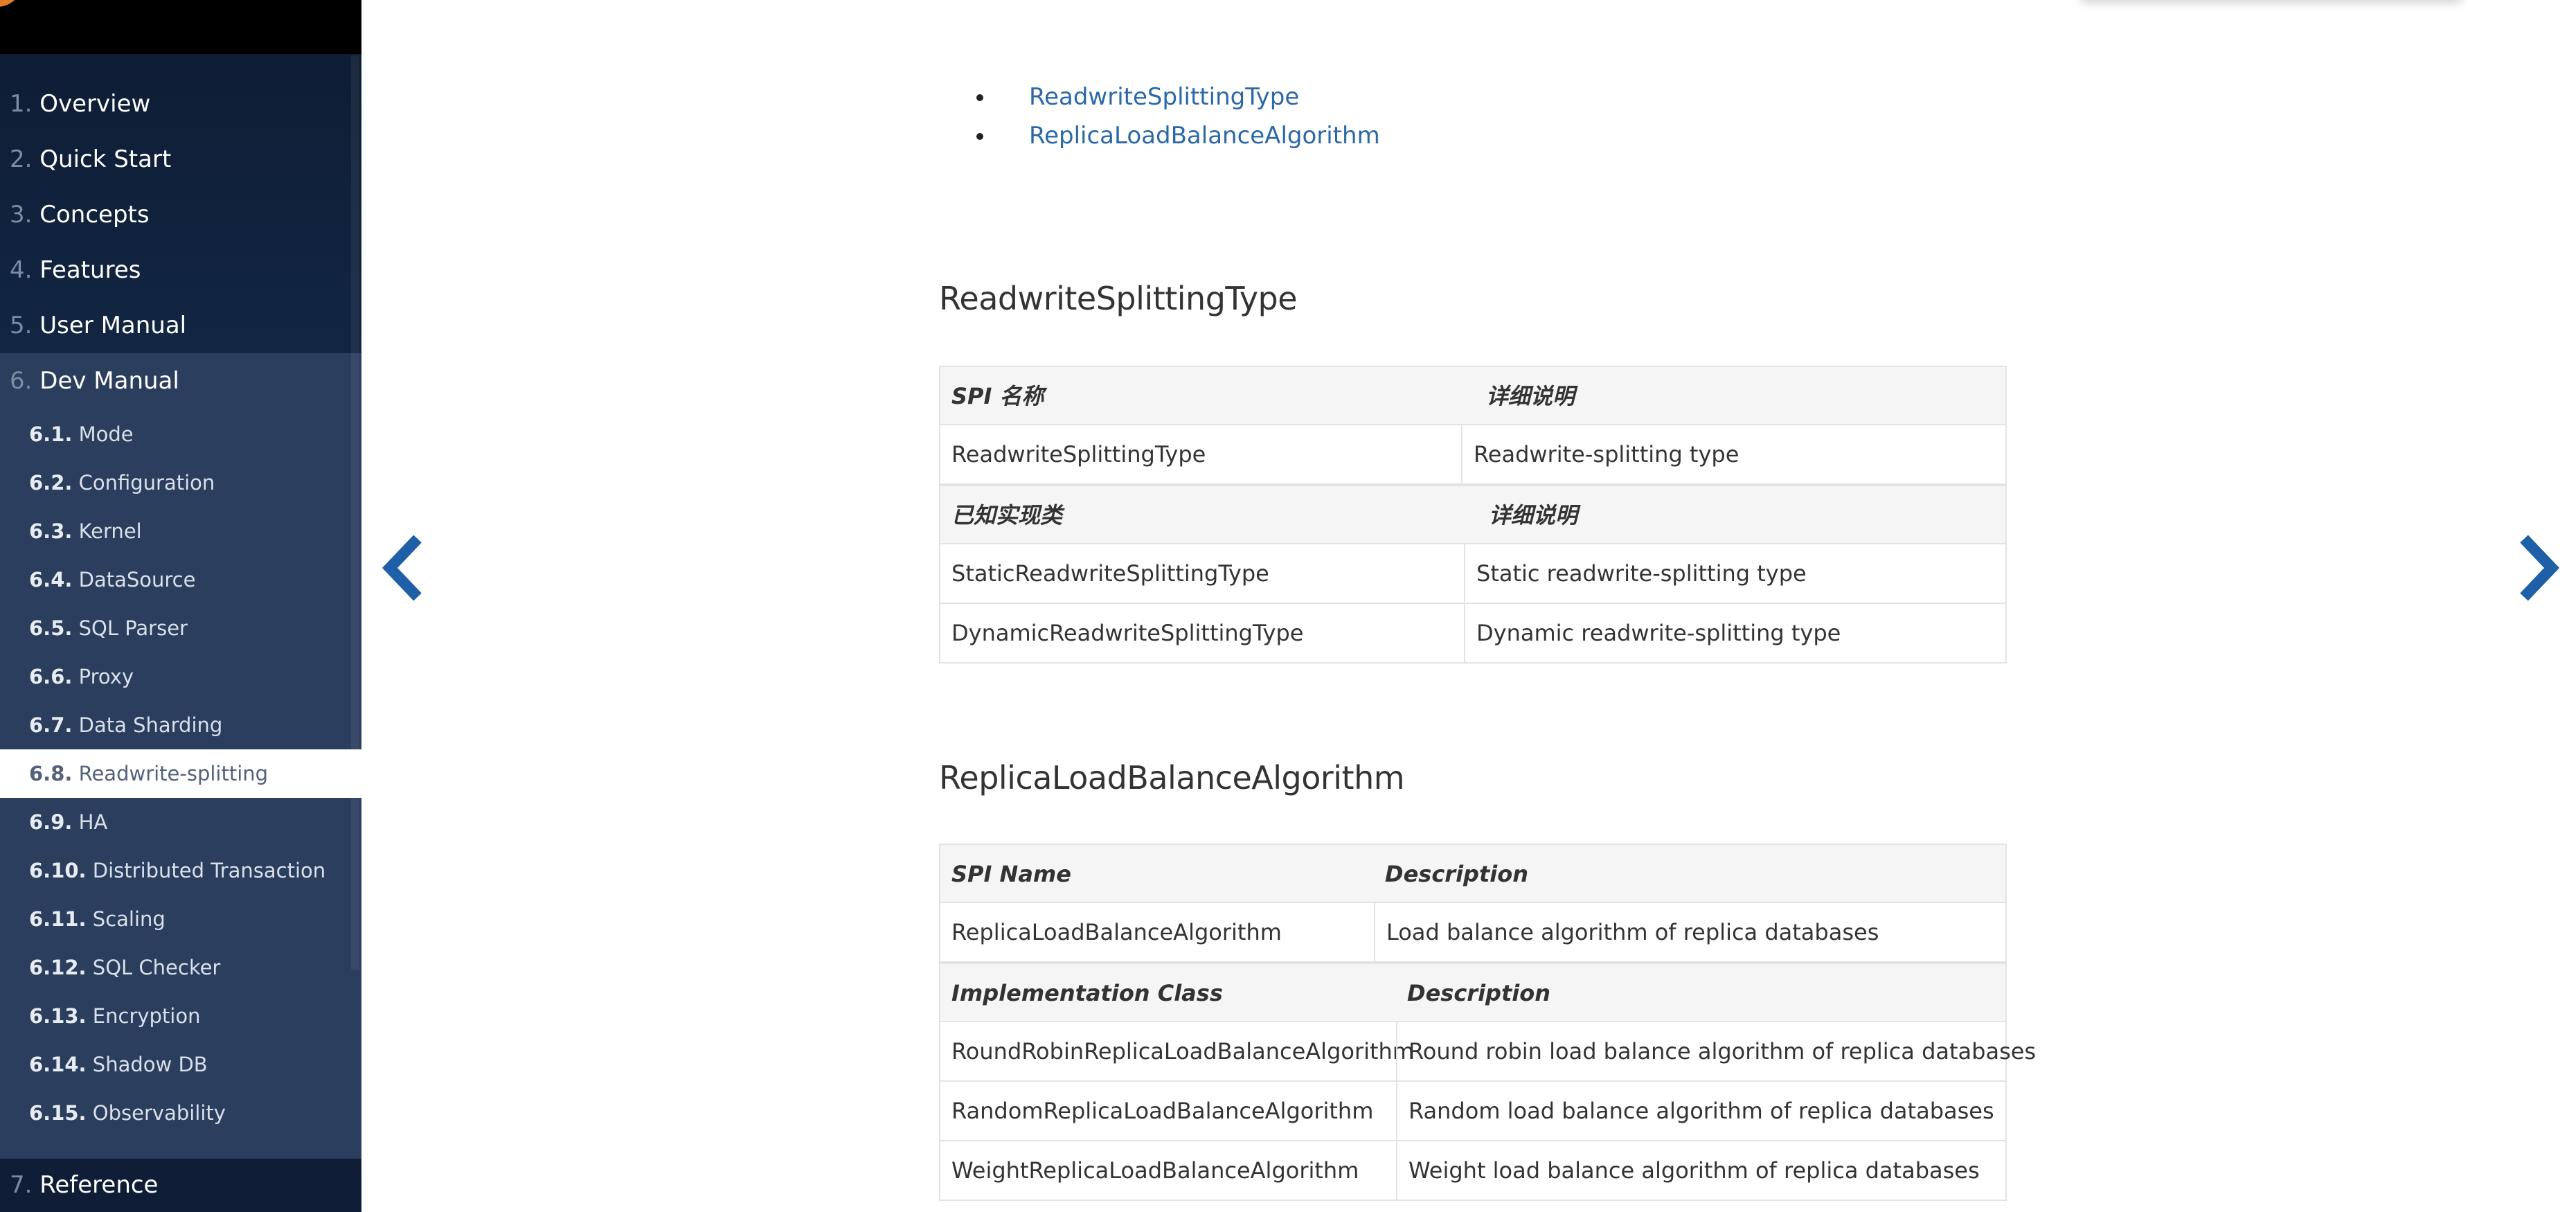  I want to click on sidebar-subitem-proxy: 6.6. Proxy, so click(181, 676).